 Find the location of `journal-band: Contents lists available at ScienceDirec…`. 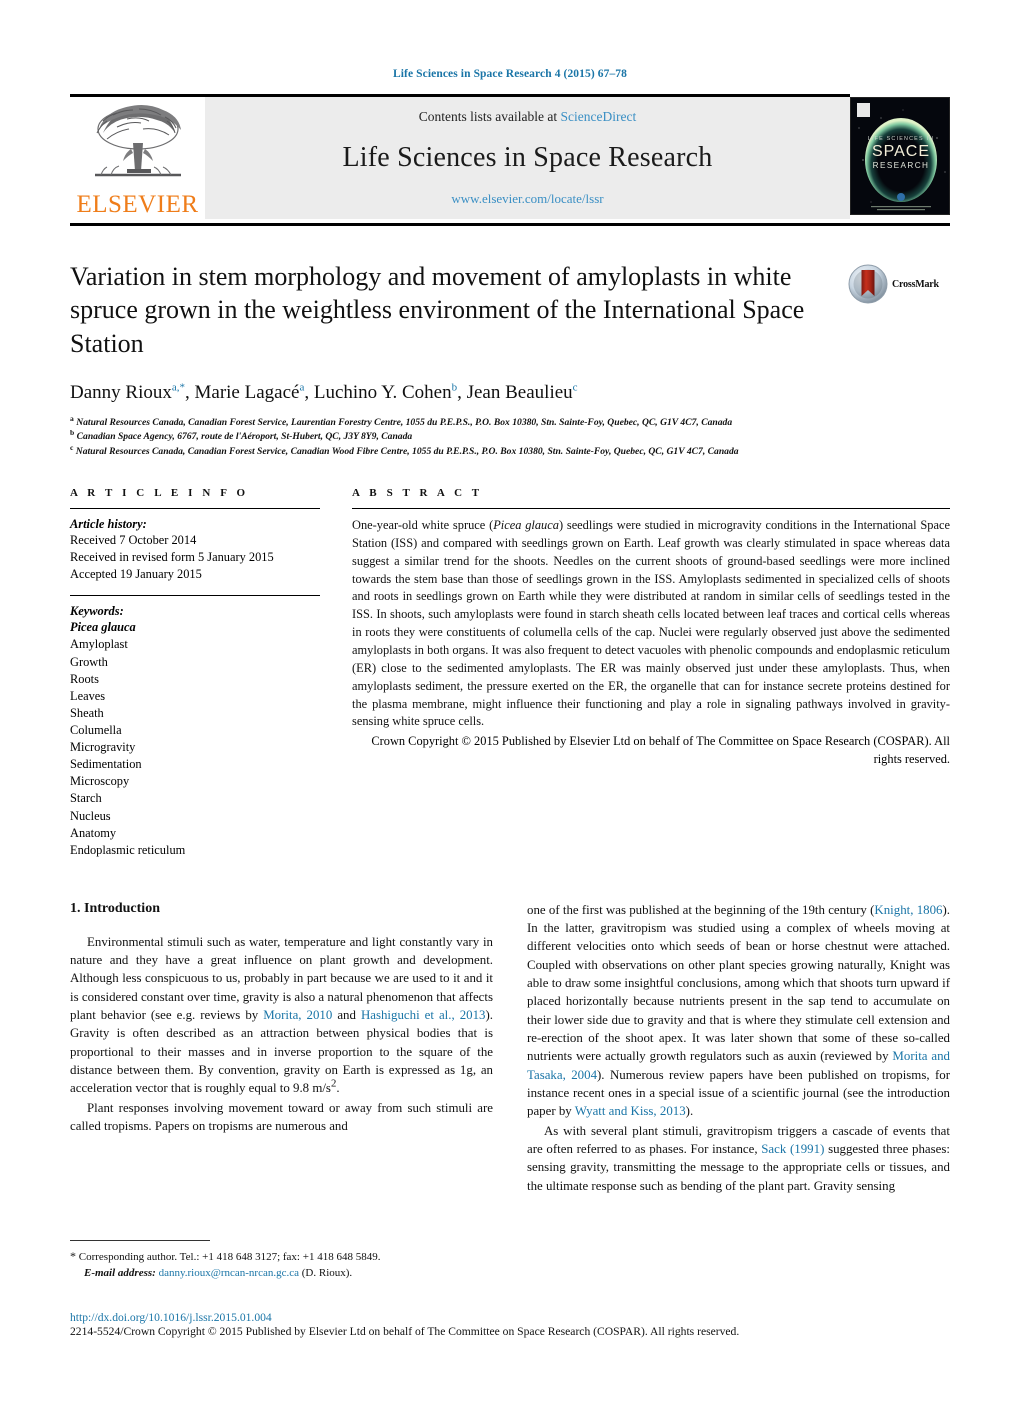

journal-band: Contents lists available at ScienceDirec… is located at coordinates (527, 158).